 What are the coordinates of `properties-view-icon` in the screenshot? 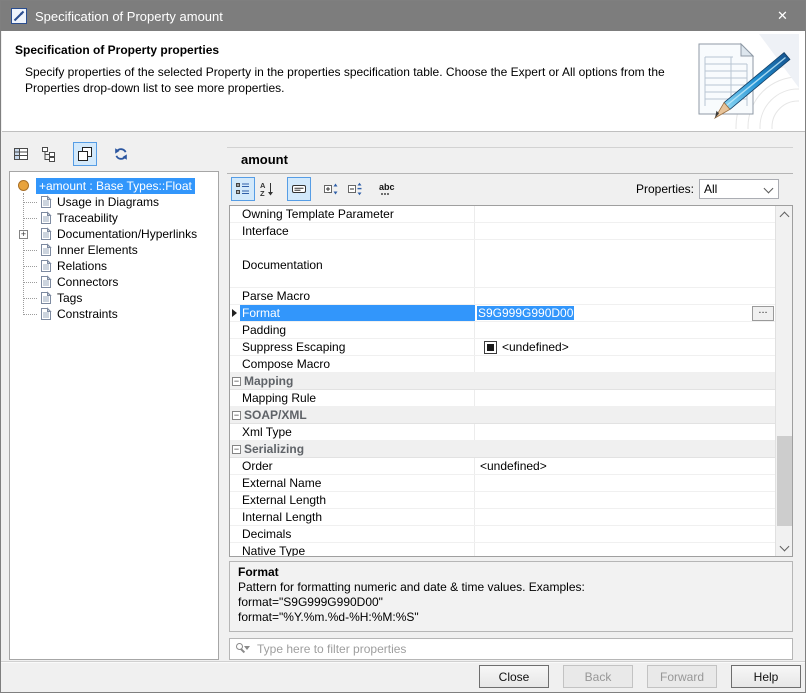 It's located at (21, 154).